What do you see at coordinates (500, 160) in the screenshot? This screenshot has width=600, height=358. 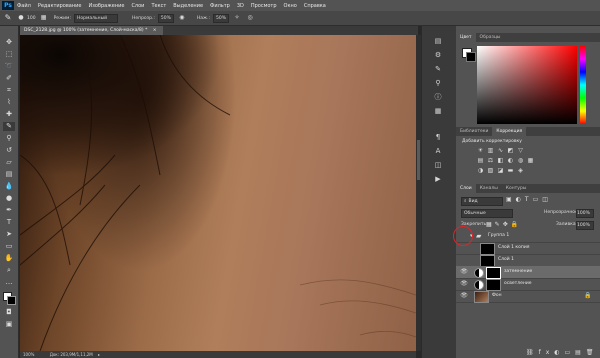 I see `black-white-icon: ◧` at bounding box center [500, 160].